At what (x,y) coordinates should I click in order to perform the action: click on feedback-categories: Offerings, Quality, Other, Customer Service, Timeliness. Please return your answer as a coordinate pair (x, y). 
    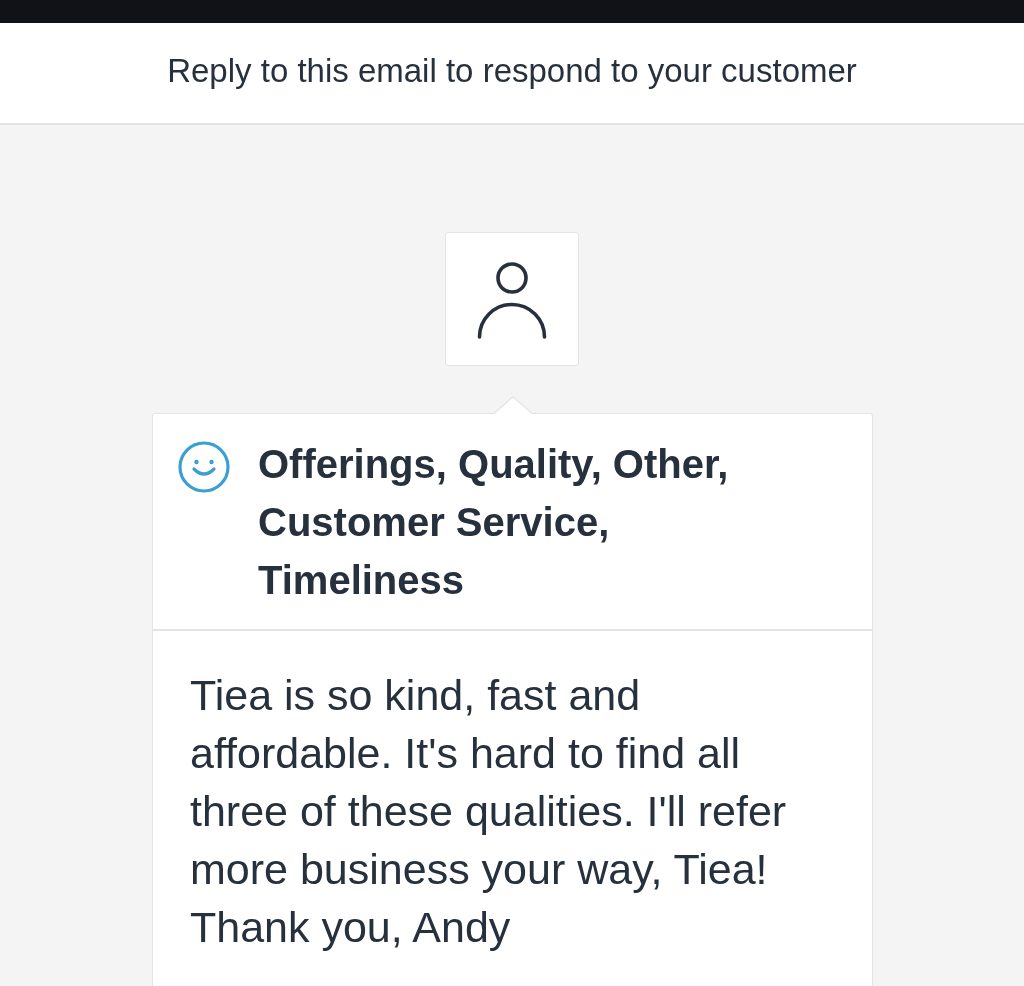
    Looking at the image, I should click on (494, 522).